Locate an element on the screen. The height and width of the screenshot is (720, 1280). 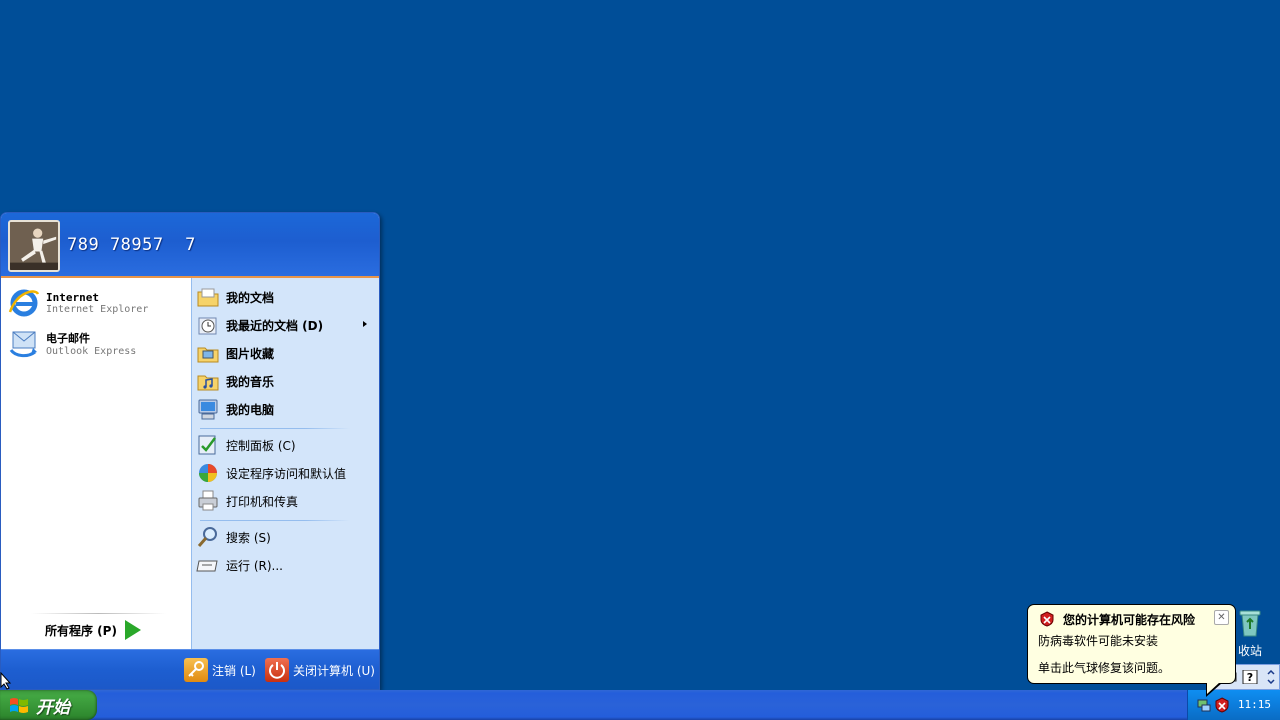
clock: 11:15 is located at coordinates (1254, 704).